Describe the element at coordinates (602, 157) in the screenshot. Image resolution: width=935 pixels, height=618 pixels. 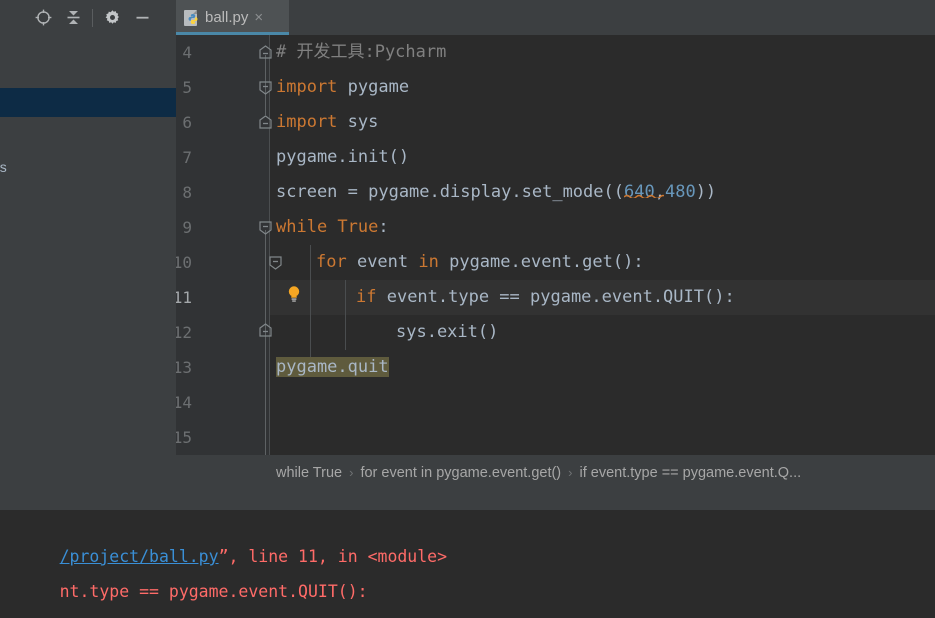
I see `code-line: pygame.init()` at that location.